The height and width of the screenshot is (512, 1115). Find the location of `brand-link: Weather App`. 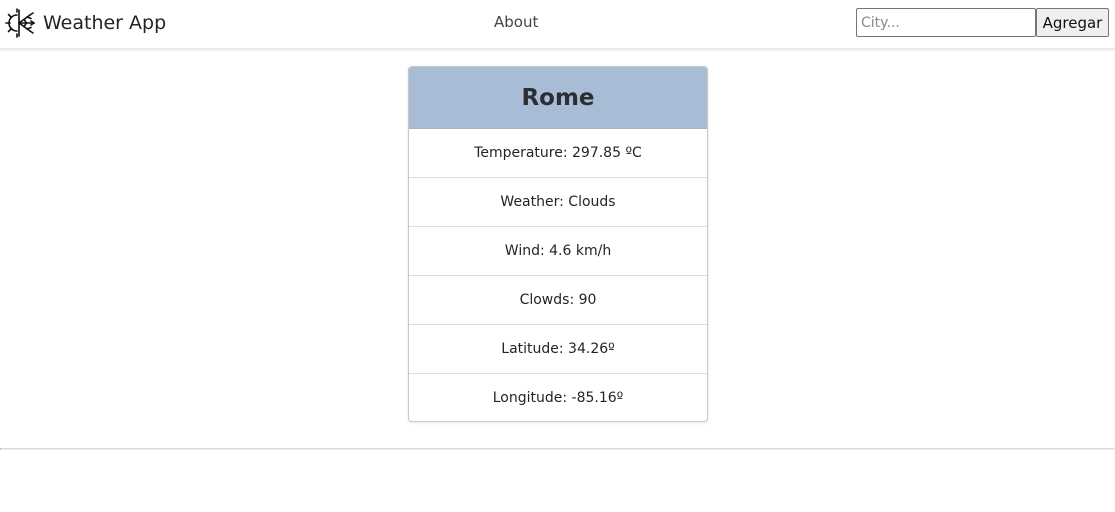

brand-link: Weather App is located at coordinates (85, 23).